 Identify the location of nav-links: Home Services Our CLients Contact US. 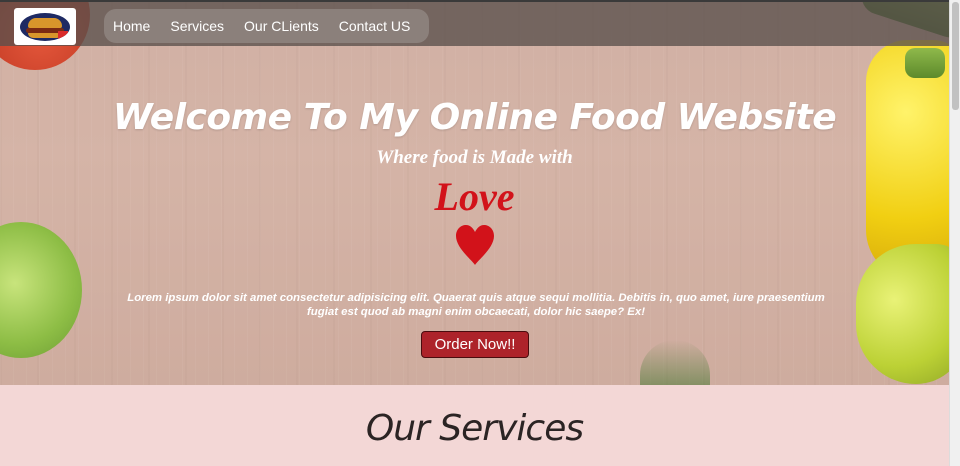
(267, 26).